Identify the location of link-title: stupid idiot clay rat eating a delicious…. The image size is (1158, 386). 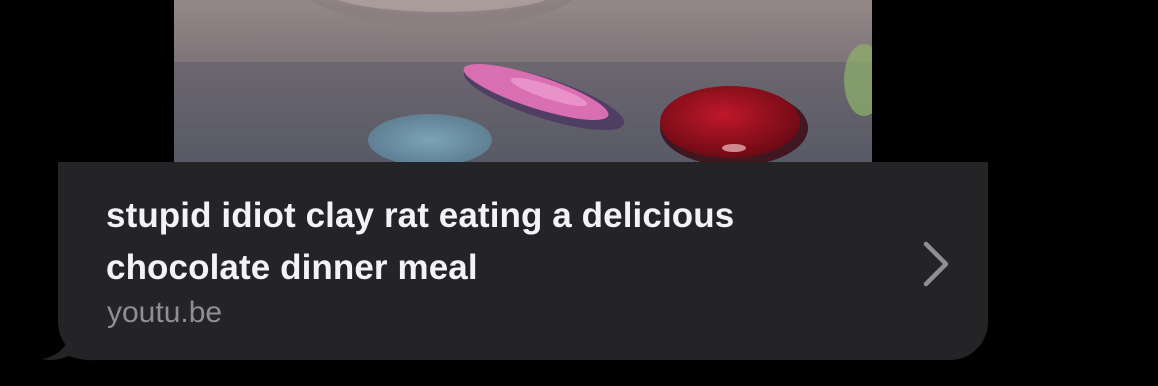
(420, 241).